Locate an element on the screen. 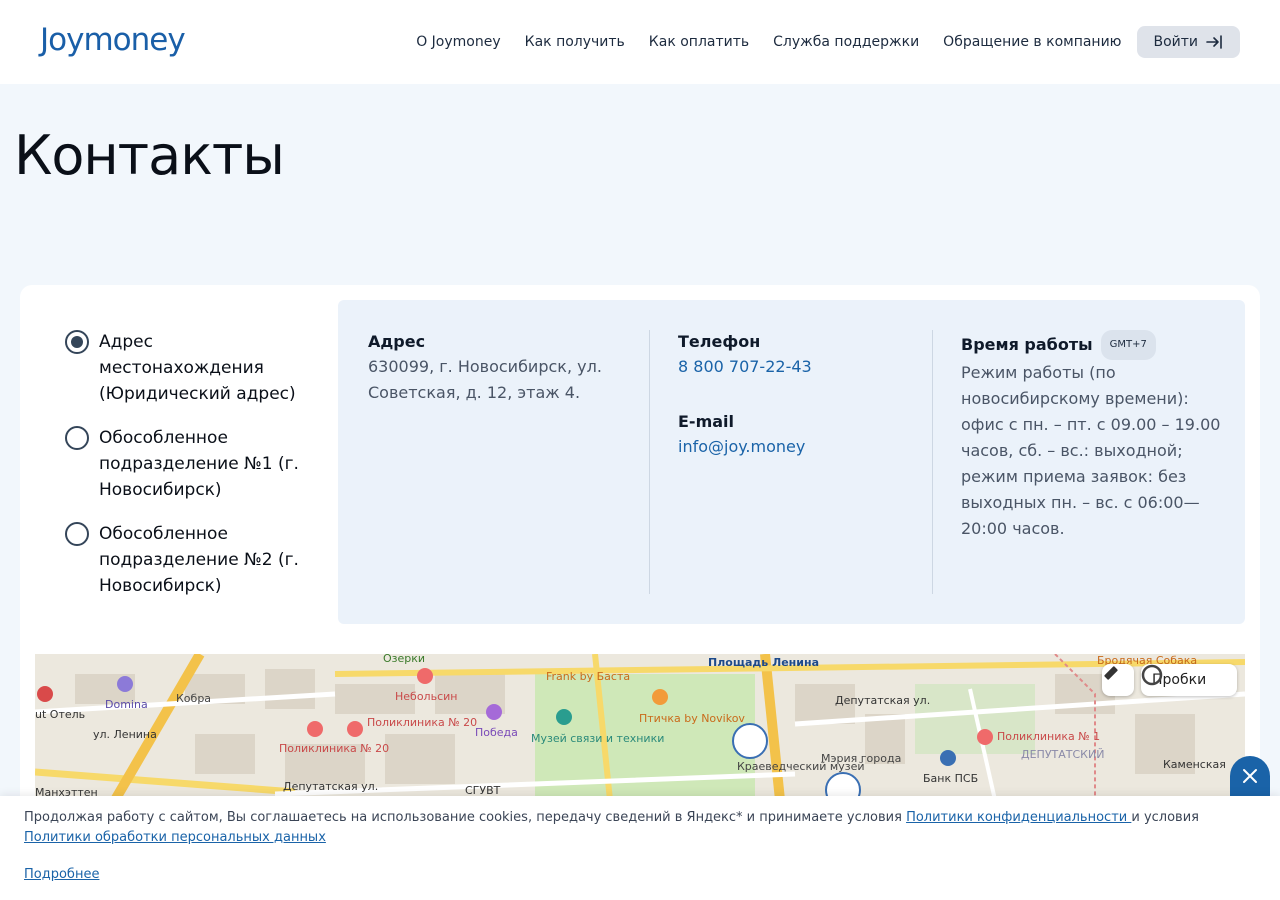 This screenshot has width=1280, height=900. page-title: Контакты is located at coordinates (149, 155).